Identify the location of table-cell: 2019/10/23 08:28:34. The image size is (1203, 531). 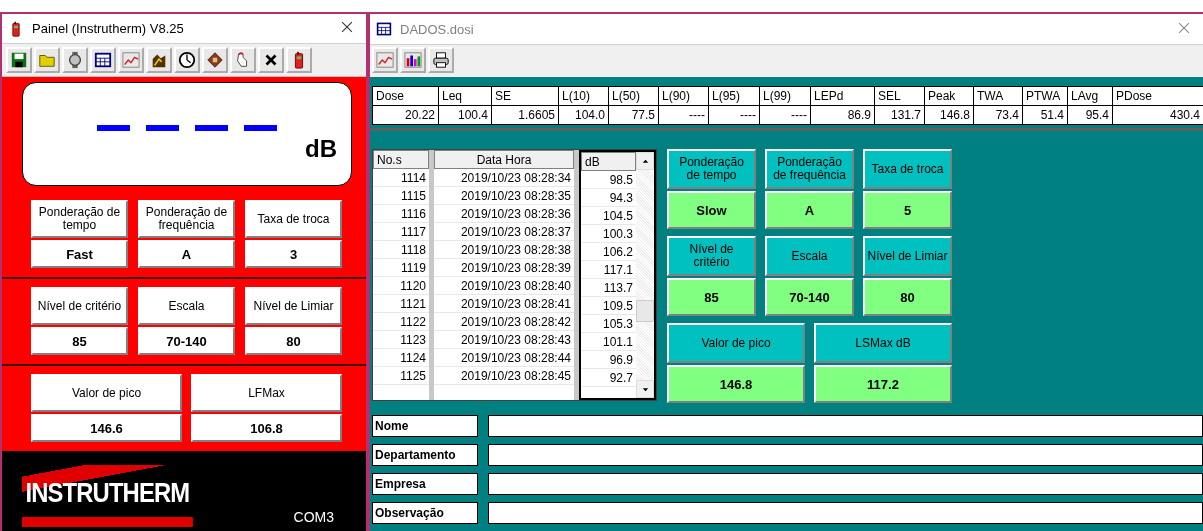
(504, 178).